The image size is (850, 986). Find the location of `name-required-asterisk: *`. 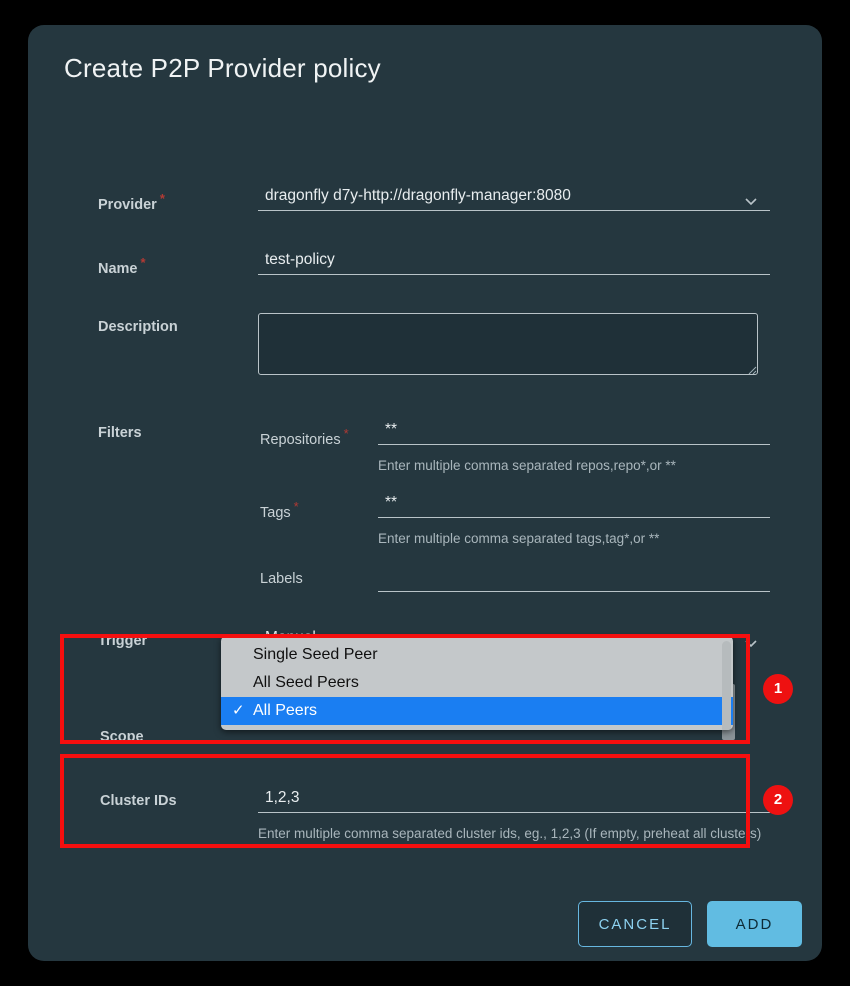

name-required-asterisk: * is located at coordinates (143, 262).